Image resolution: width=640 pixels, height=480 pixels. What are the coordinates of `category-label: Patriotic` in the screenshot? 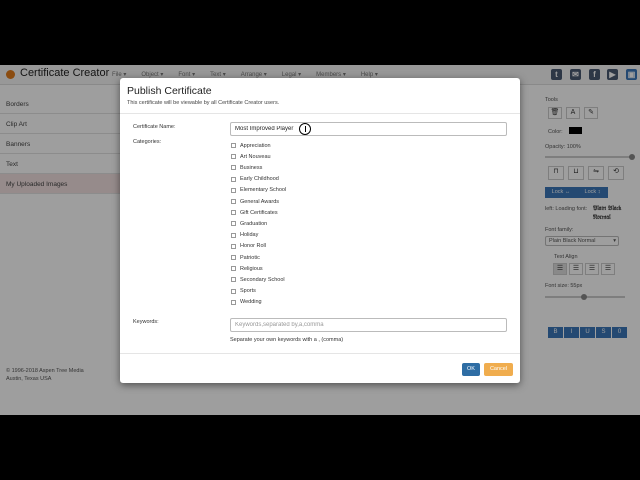 It's located at (250, 257).